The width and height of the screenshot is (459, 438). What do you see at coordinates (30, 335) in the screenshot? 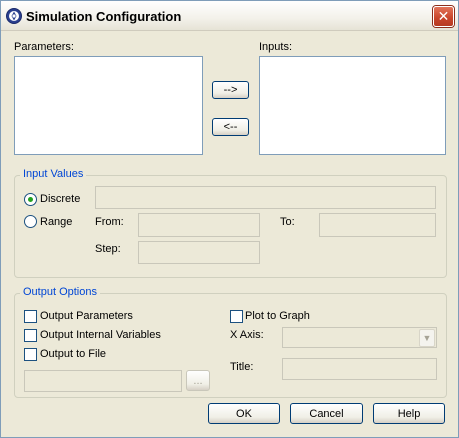
I see `output-internal-variables-checkbox` at bounding box center [30, 335].